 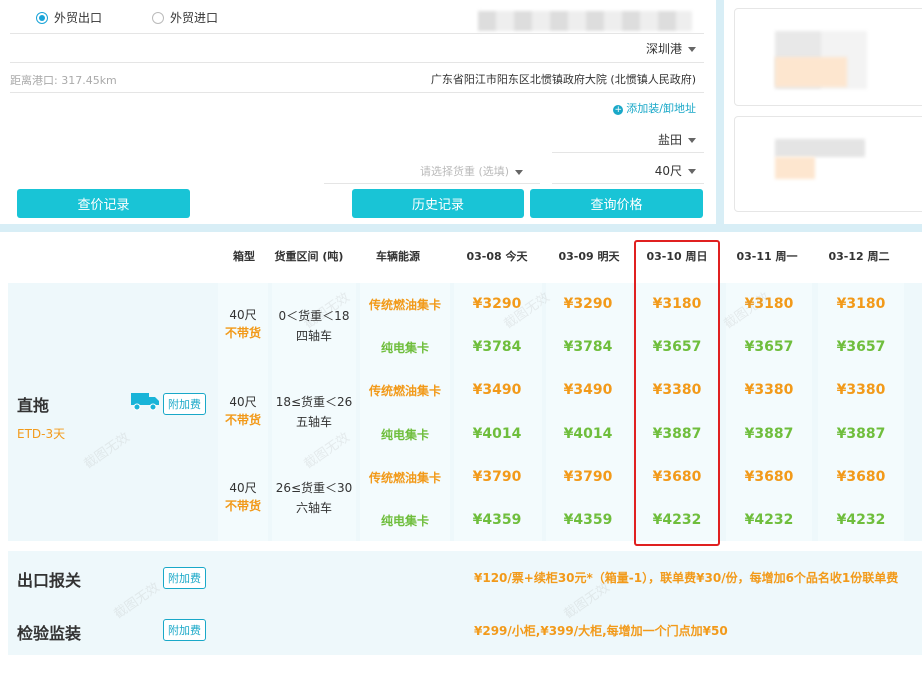 I want to click on add-address-link: + 添加装/卸地址, so click(x=654, y=108).